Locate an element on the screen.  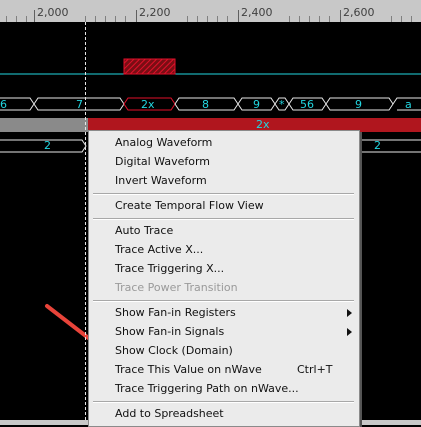
bus-value: 2x is located at coordinates (148, 104).